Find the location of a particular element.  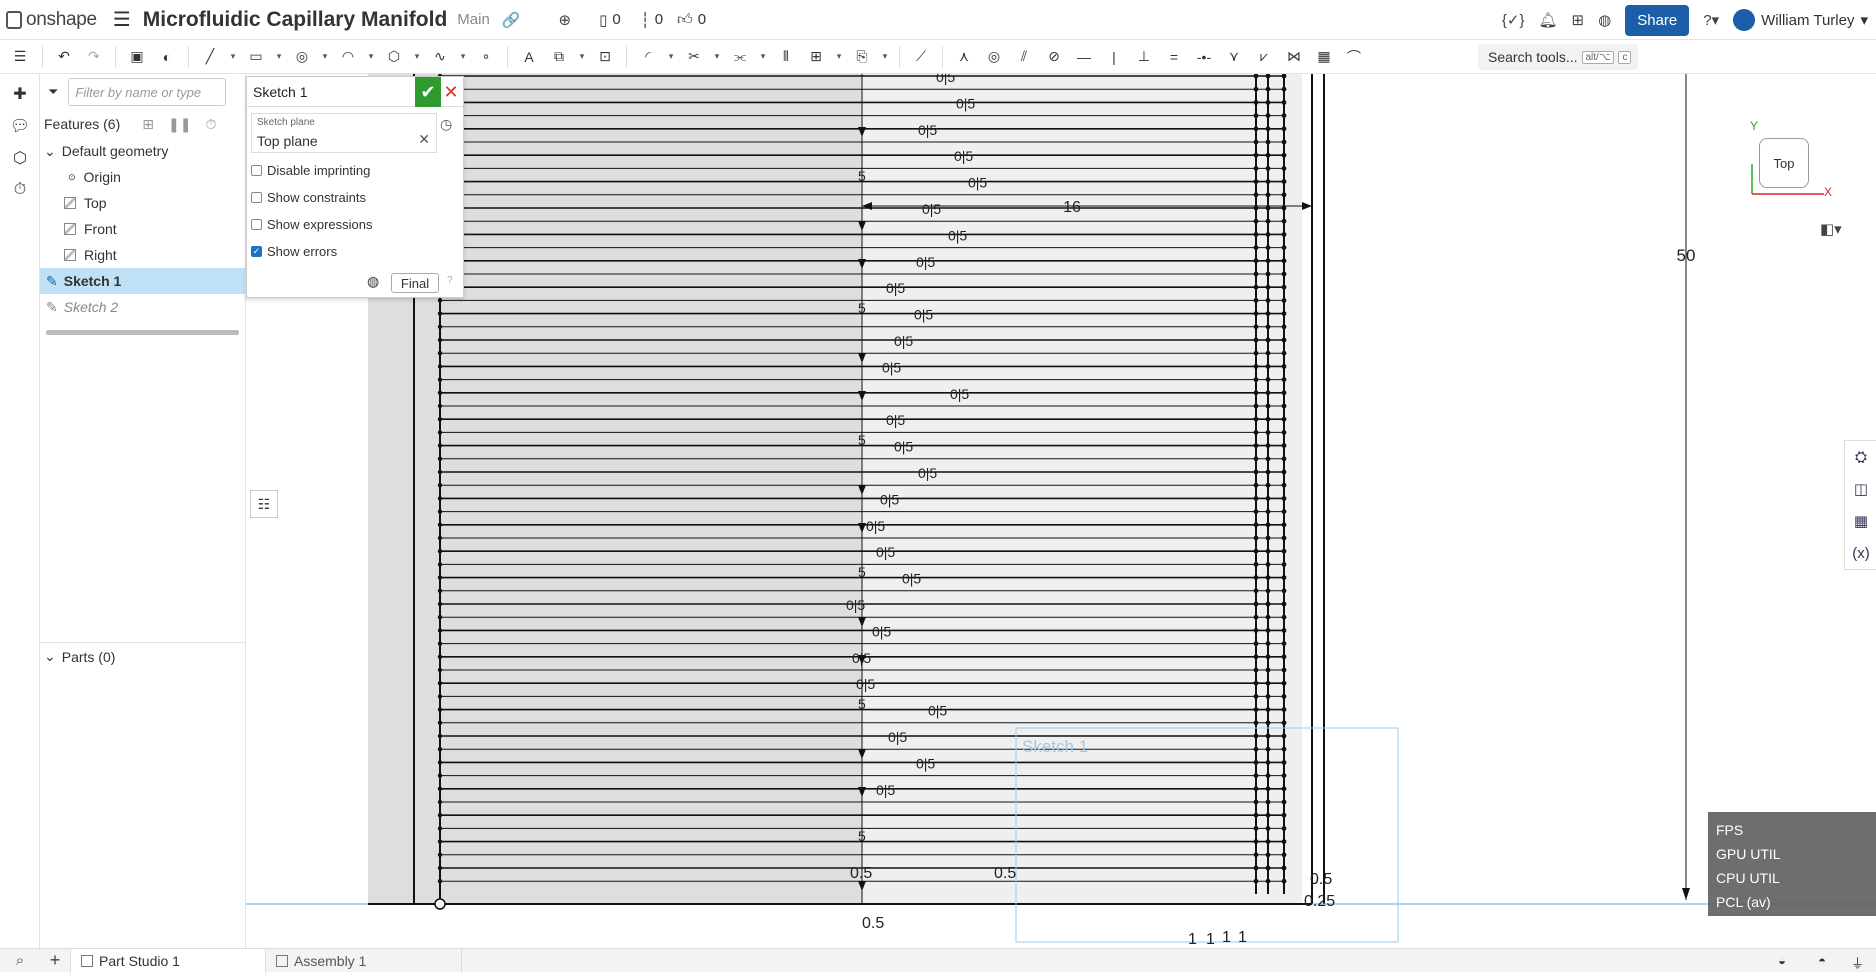

tab-footer-icon: ⏚ is located at coordinates (1857, 962).